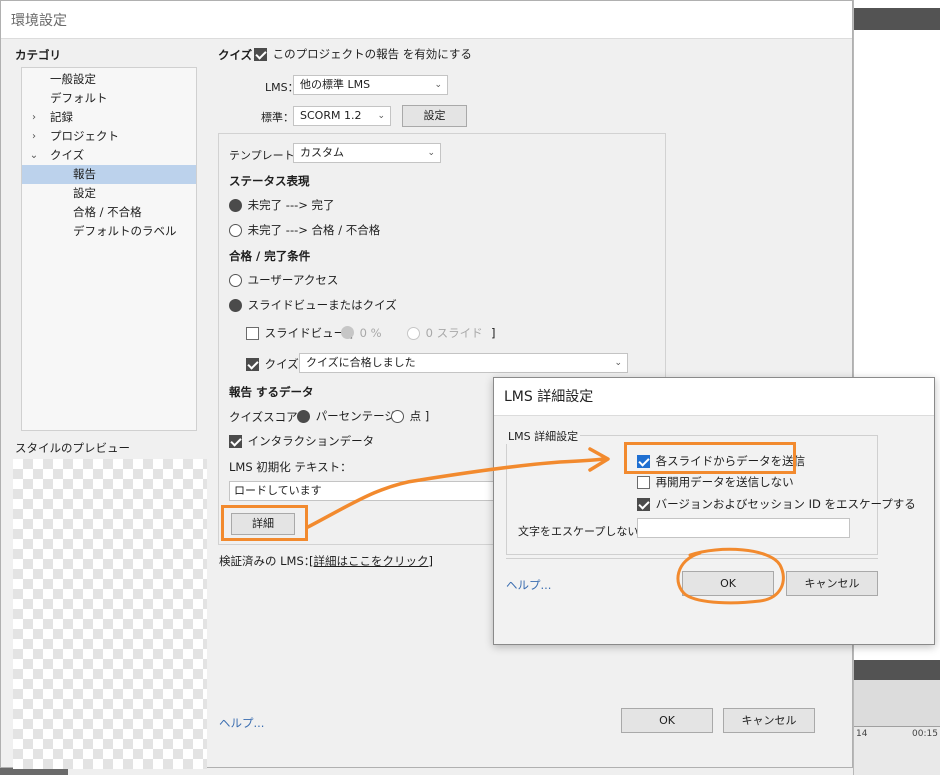 Image resolution: width=940 pixels, height=775 pixels. What do you see at coordinates (311, 441) in the screenshot?
I see `interaction-data-label: インタラクションデータ` at bounding box center [311, 441].